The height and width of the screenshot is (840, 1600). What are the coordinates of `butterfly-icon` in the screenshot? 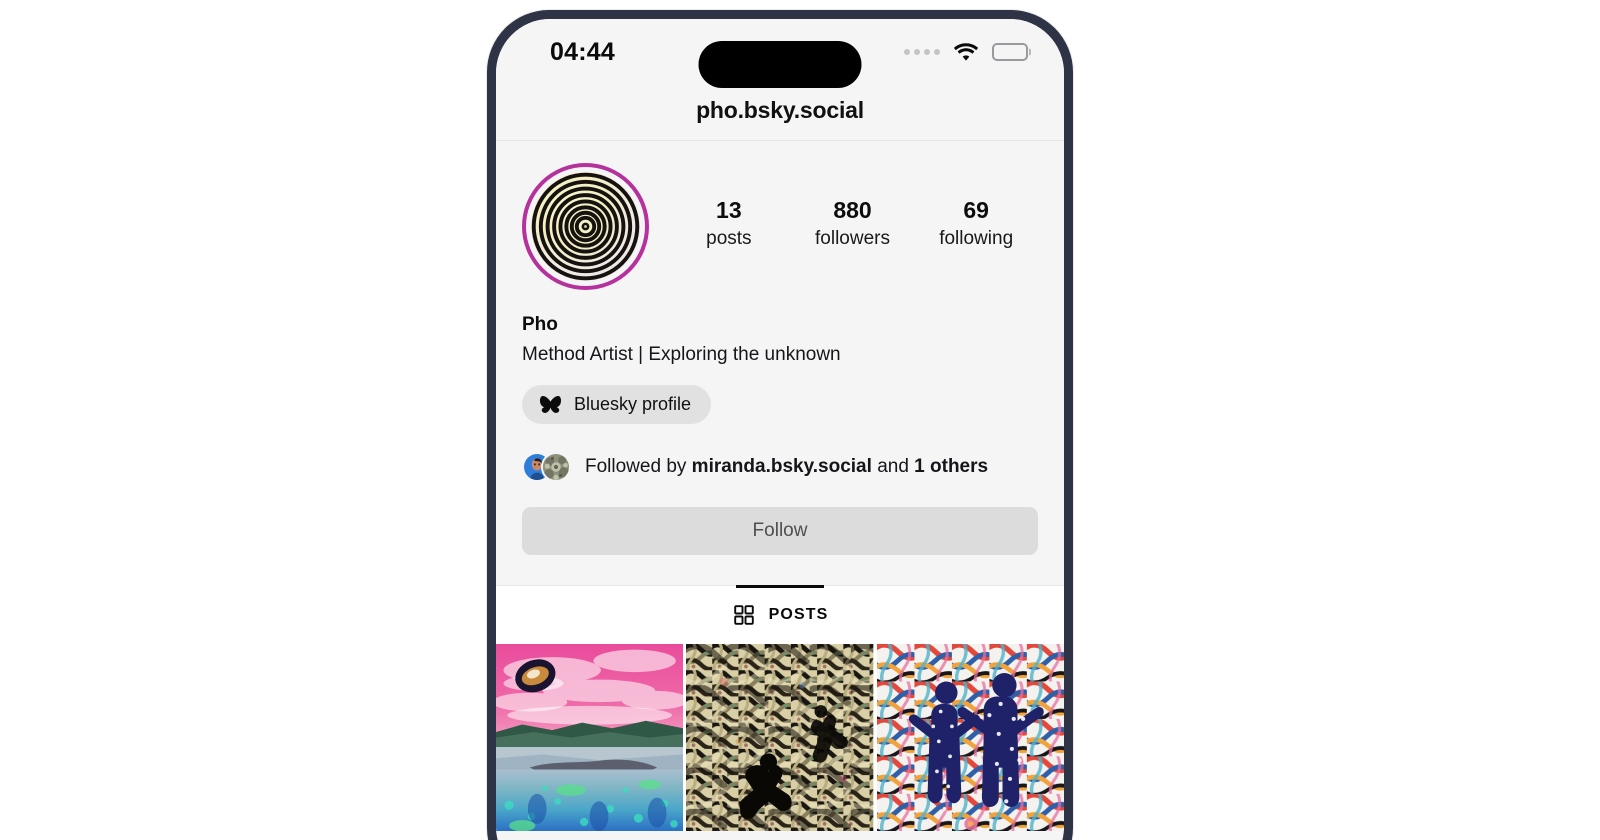 It's located at (550, 404).